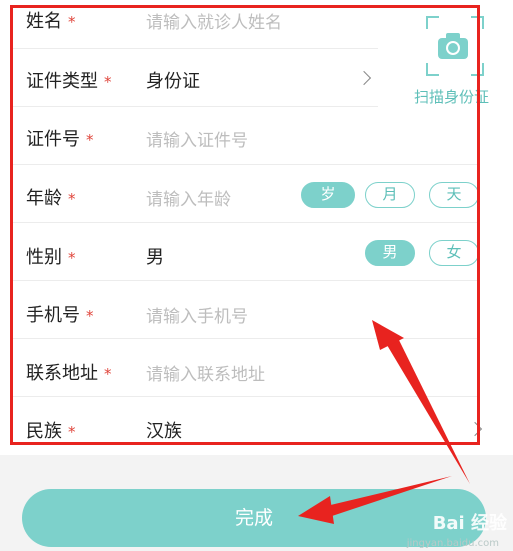 This screenshot has width=513, height=551. I want to click on name-row: 姓名 * 请输入就诊人姓名, so click(195, 24).